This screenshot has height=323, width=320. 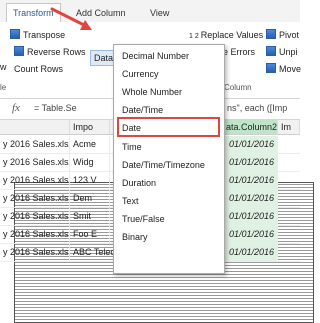 I want to click on annotation-arrow-icon, so click(x=71, y=18).